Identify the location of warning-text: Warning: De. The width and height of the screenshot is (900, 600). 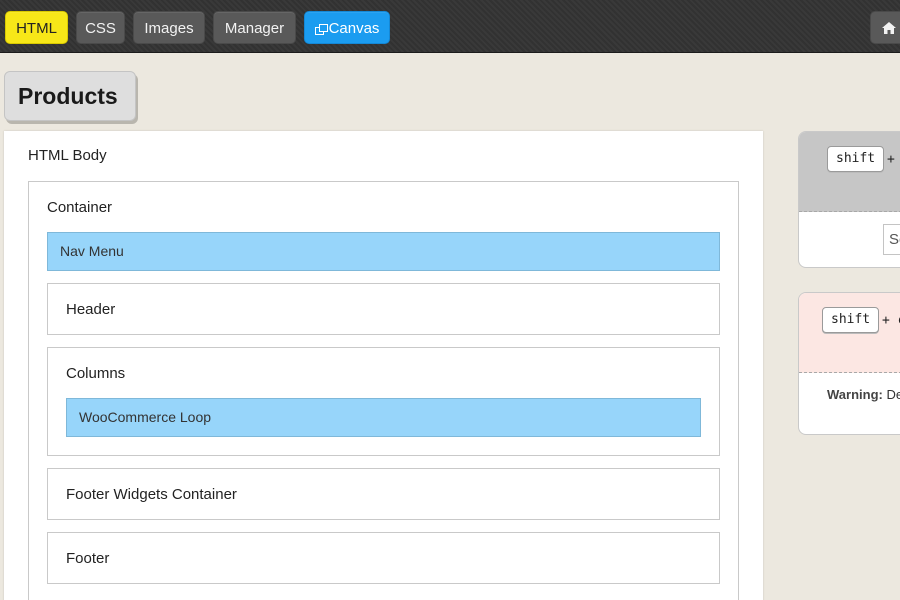
(863, 394).